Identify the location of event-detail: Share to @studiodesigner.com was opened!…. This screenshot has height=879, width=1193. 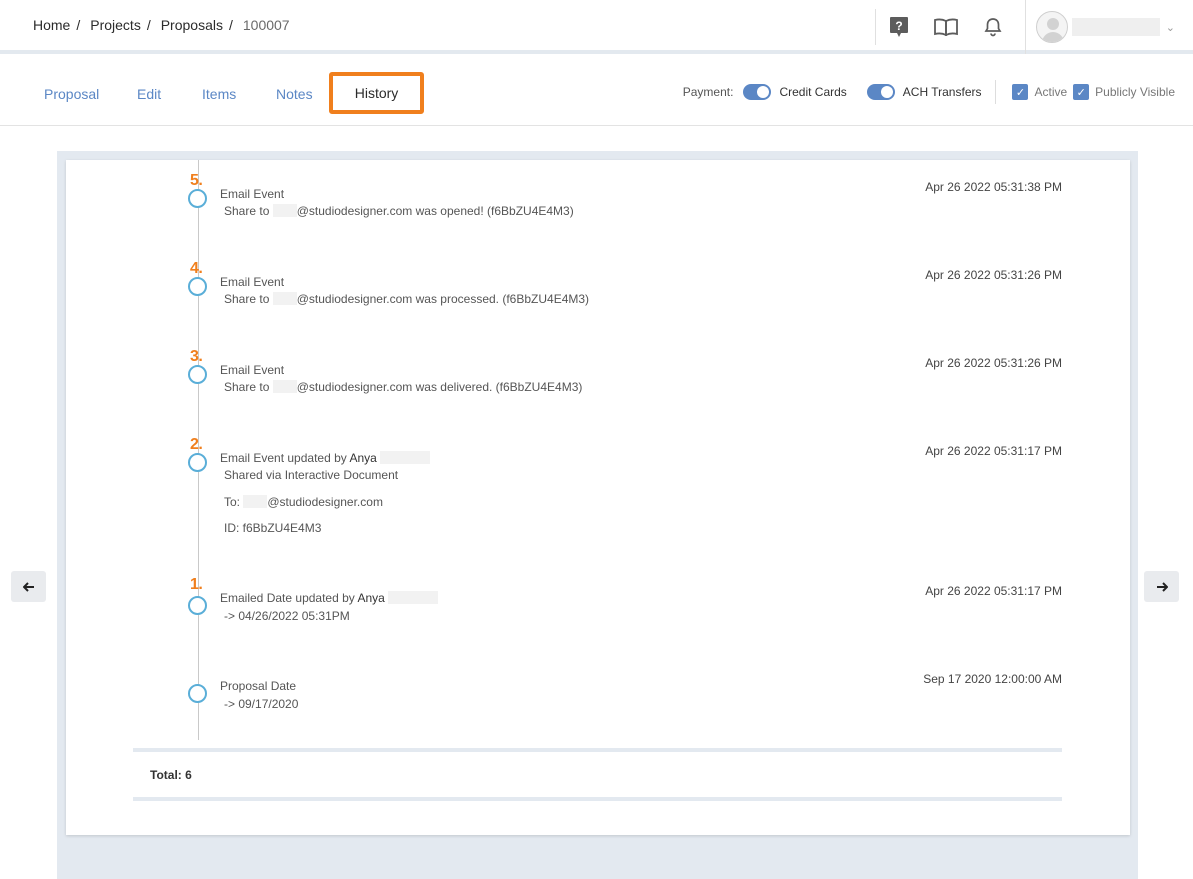
(399, 211).